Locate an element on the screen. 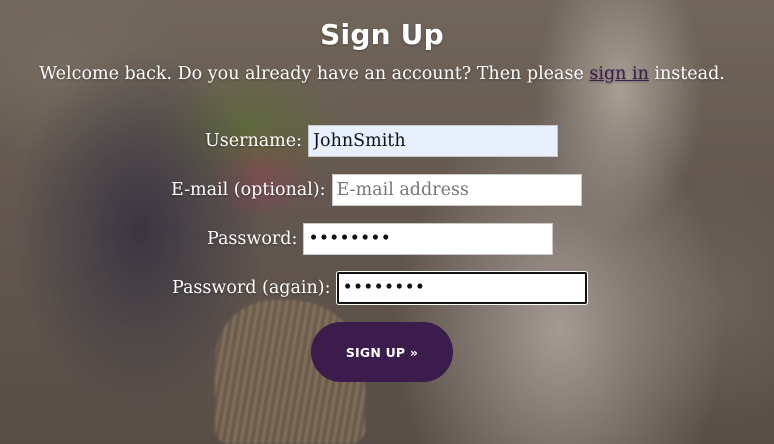 This screenshot has height=444, width=774. password-again-input is located at coordinates (461, 288).